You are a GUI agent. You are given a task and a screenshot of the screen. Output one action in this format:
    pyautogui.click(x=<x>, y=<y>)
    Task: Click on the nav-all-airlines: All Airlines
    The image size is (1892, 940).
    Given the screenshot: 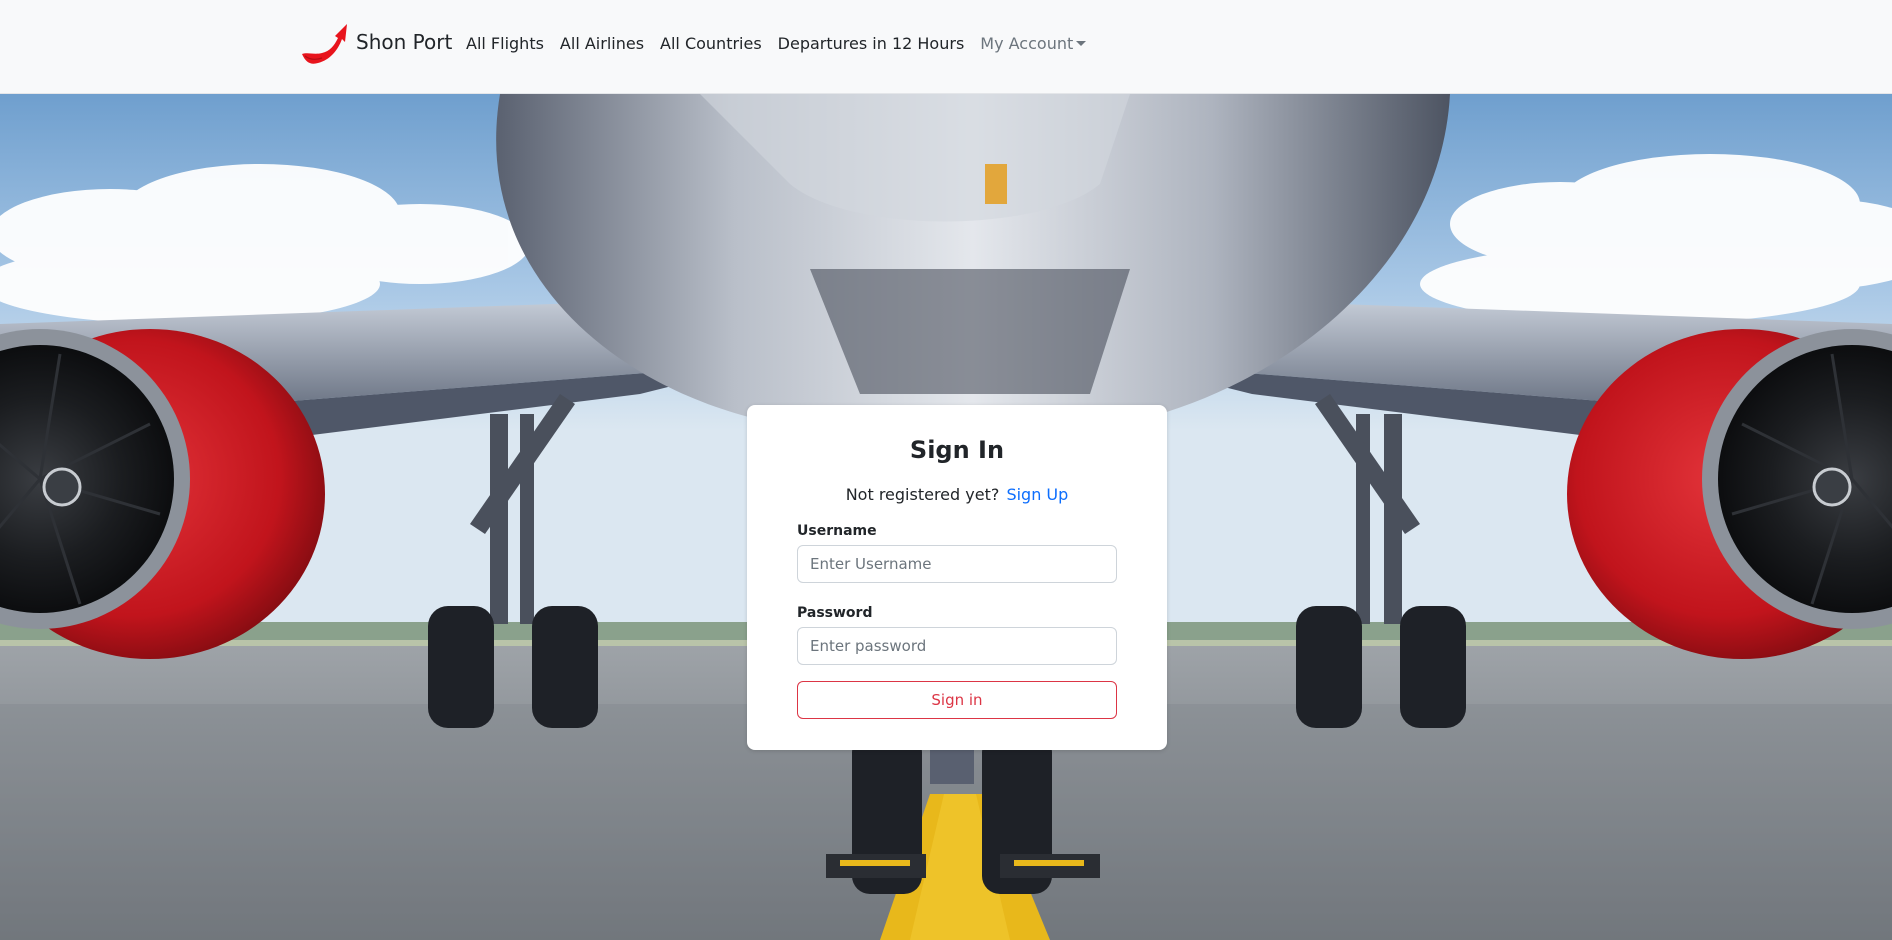 What is the action you would take?
    pyautogui.click(x=602, y=44)
    